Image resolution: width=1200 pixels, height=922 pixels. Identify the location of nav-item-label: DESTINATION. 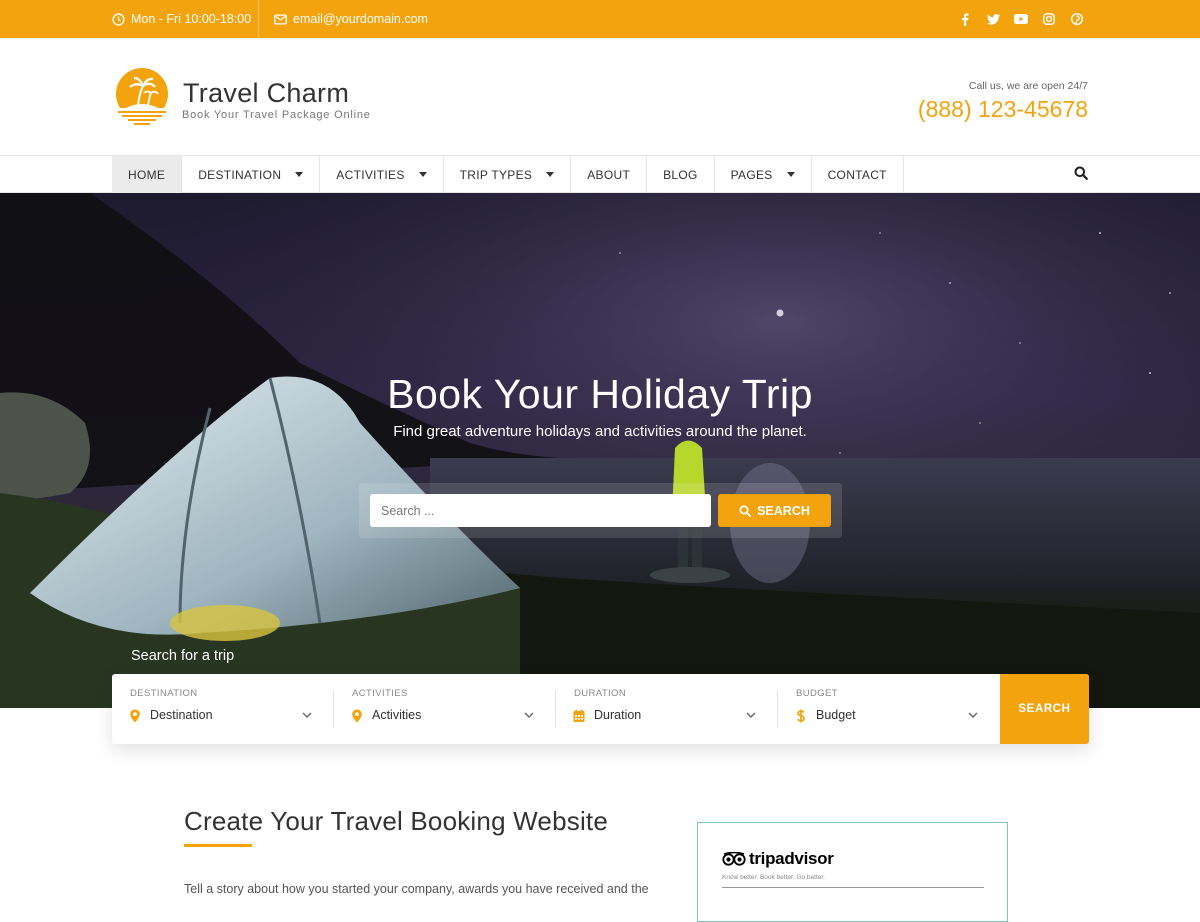
(240, 174).